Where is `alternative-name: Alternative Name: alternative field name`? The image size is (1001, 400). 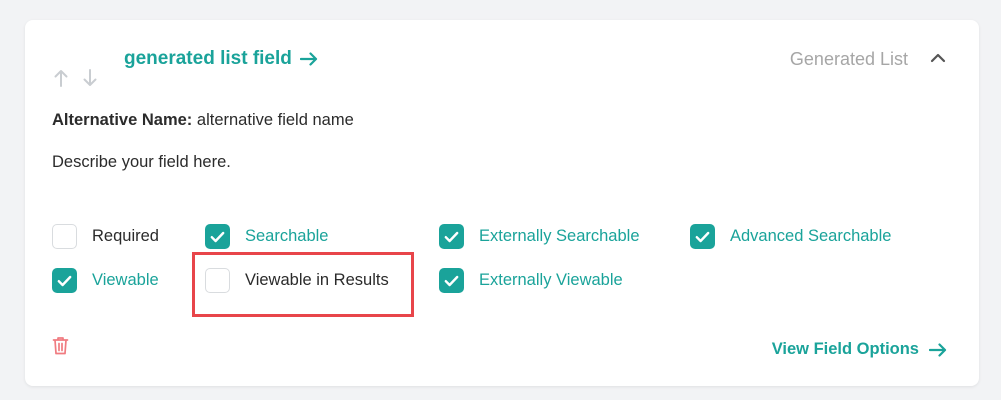 alternative-name: Alternative Name: alternative field name is located at coordinates (203, 120).